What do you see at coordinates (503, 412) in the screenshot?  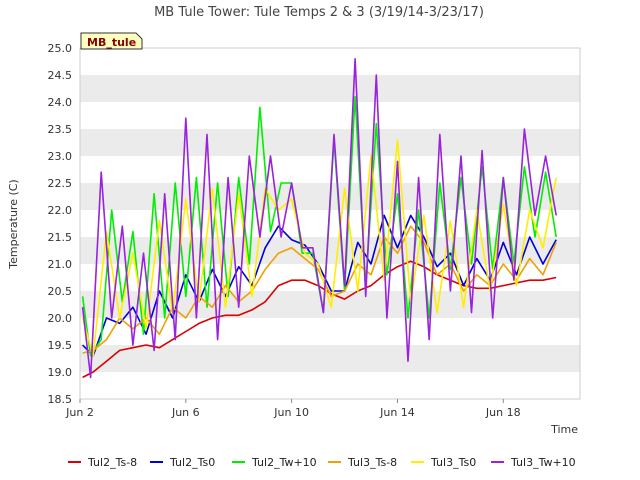 I see `x-tick-label: Jun 18` at bounding box center [503, 412].